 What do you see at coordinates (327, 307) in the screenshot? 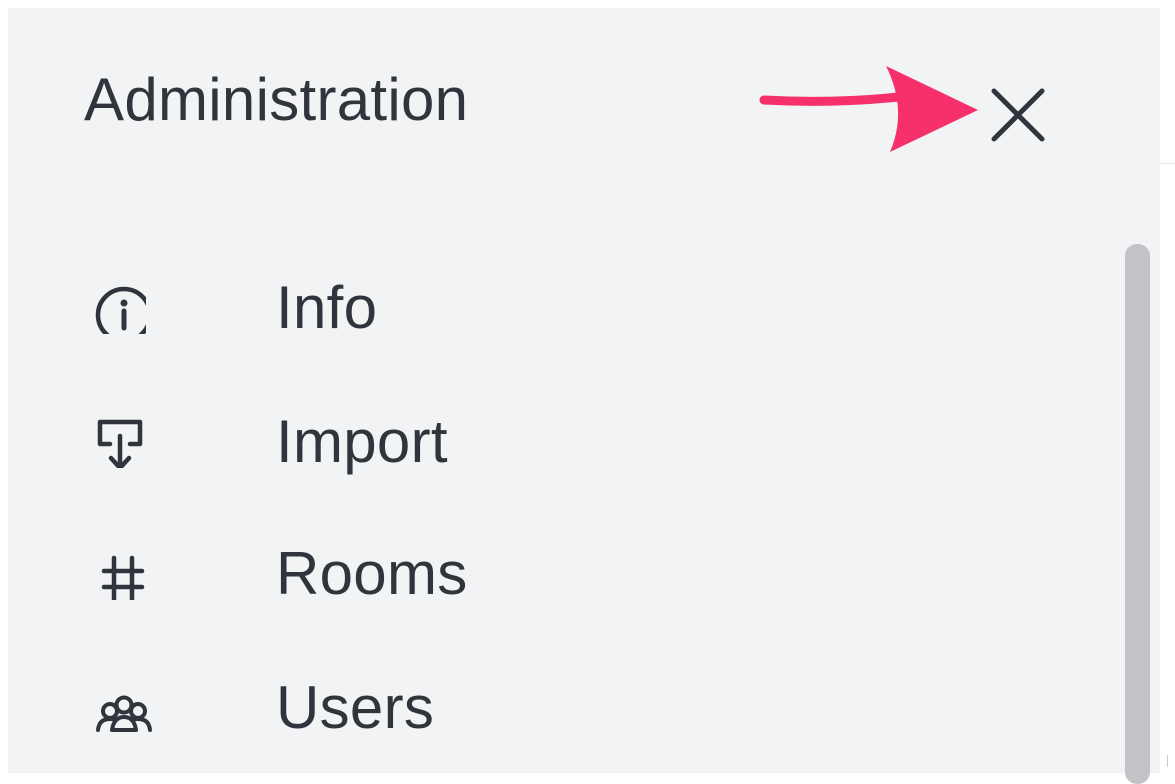
I see `menu-item-label: Info` at bounding box center [327, 307].